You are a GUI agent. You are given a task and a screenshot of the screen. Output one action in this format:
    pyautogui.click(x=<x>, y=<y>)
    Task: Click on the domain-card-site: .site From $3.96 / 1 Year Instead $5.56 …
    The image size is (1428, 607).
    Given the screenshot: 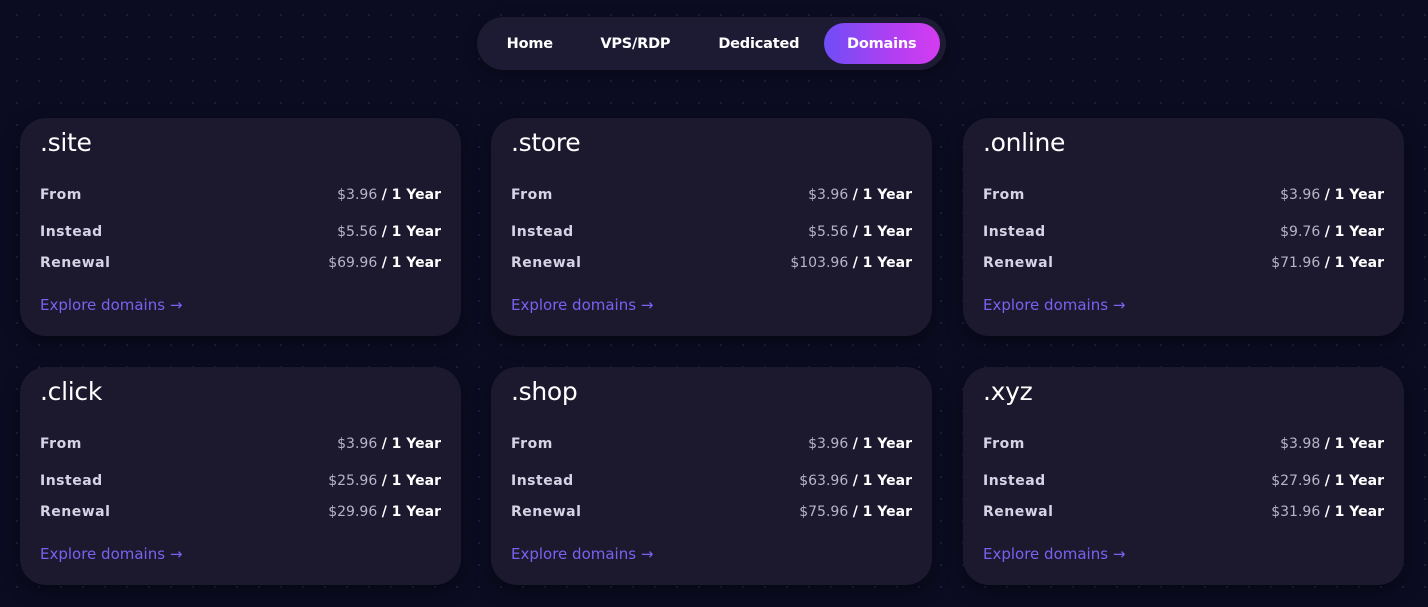 What is the action you would take?
    pyautogui.click(x=240, y=227)
    